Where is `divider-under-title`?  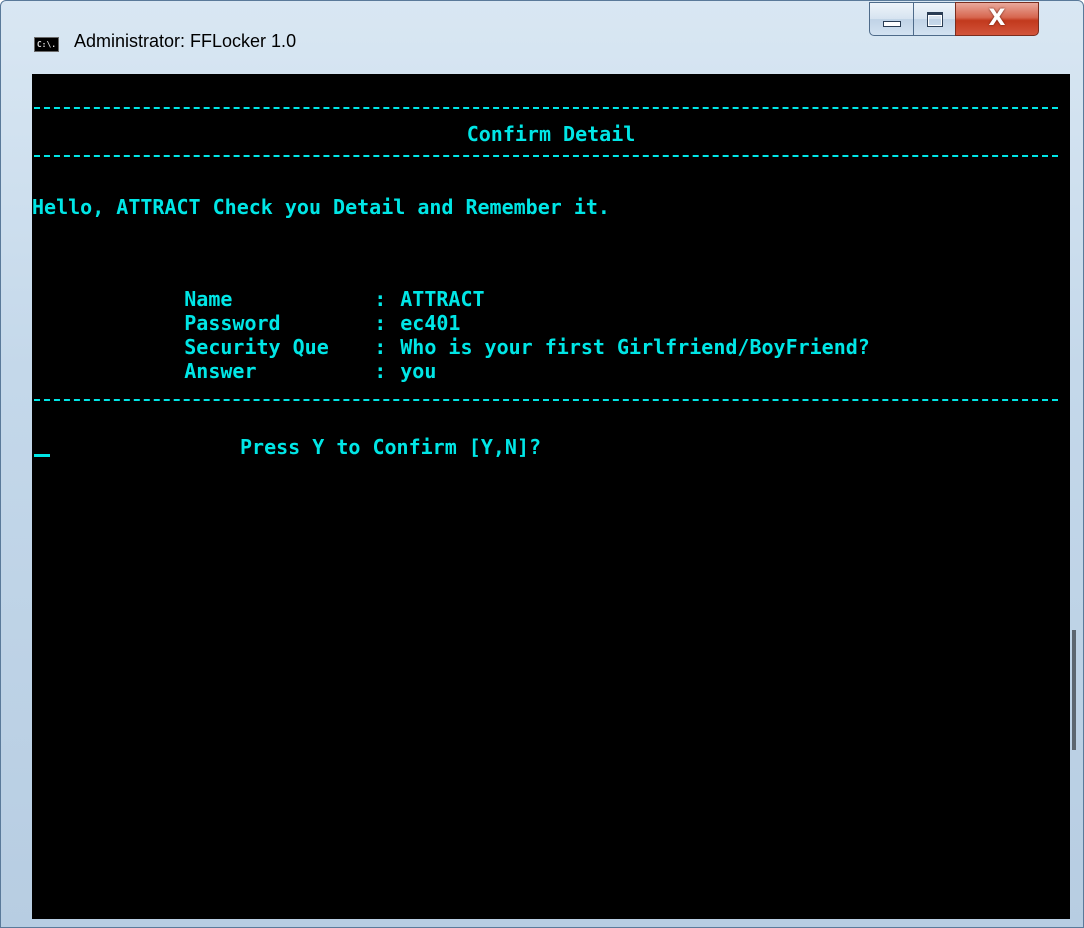
divider-under-title is located at coordinates (546, 156).